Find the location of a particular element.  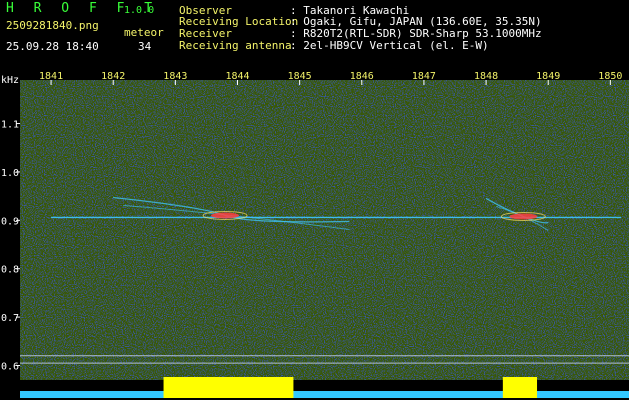

y-axis-unit-label: kHz is located at coordinates (10, 80).